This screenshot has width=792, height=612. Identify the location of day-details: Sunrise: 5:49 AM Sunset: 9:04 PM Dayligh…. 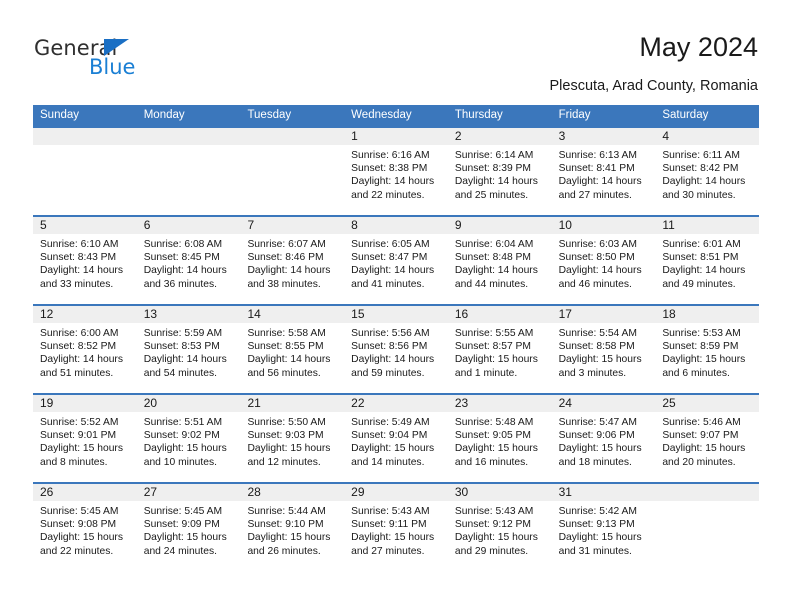
(396, 440).